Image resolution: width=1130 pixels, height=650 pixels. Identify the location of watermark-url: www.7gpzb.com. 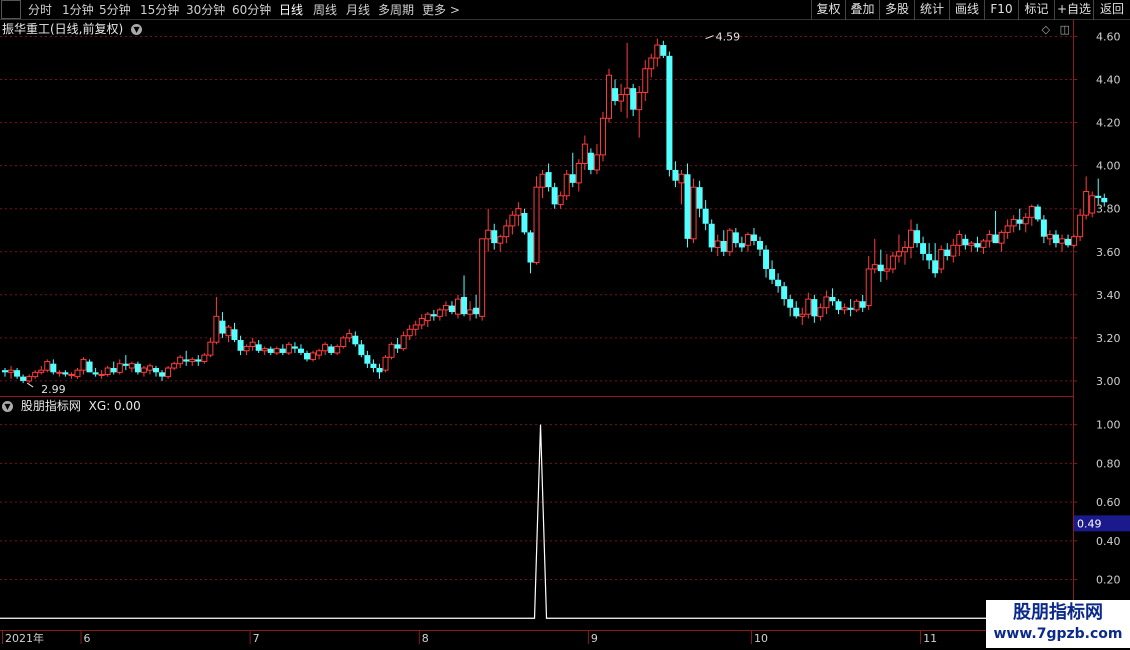
(1058, 634).